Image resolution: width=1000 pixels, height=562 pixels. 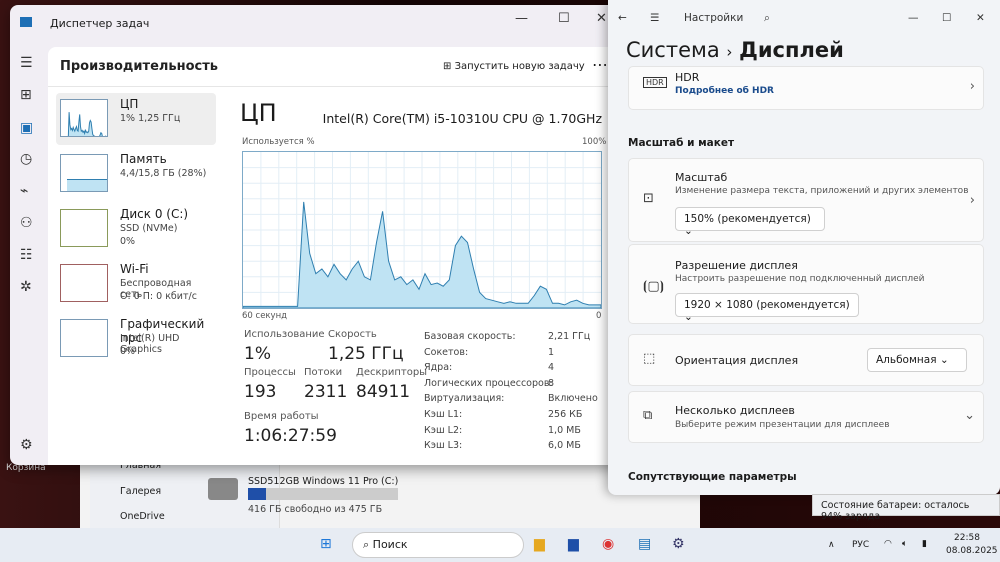 I want to click on wifi-thumbnail, so click(x=84, y=283).